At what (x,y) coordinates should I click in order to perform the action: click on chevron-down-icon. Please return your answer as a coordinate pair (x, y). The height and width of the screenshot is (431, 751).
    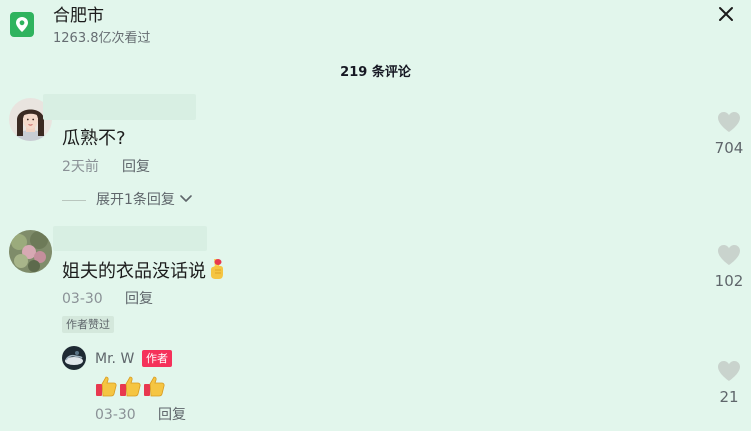
    Looking at the image, I should click on (186, 200).